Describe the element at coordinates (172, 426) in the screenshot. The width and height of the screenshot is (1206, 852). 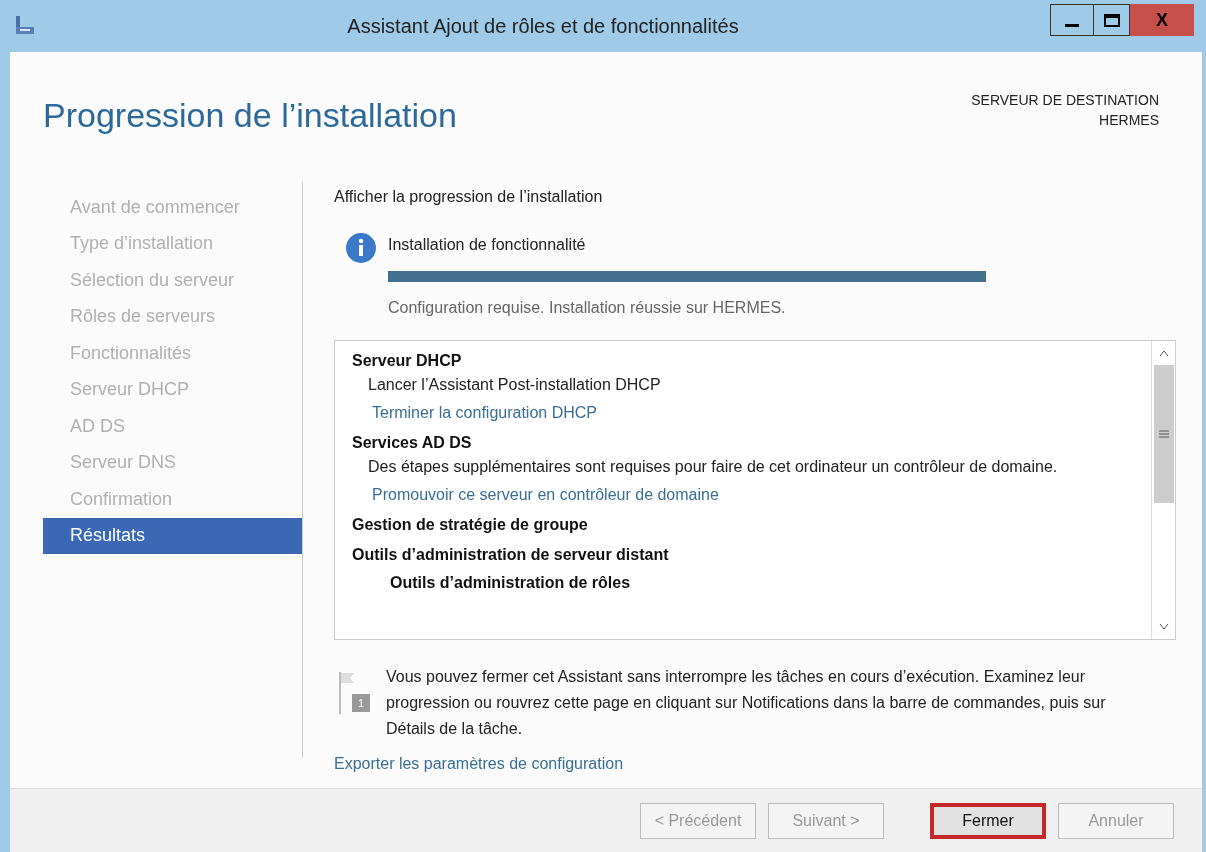
I see `sidebar-item: AD DS` at that location.